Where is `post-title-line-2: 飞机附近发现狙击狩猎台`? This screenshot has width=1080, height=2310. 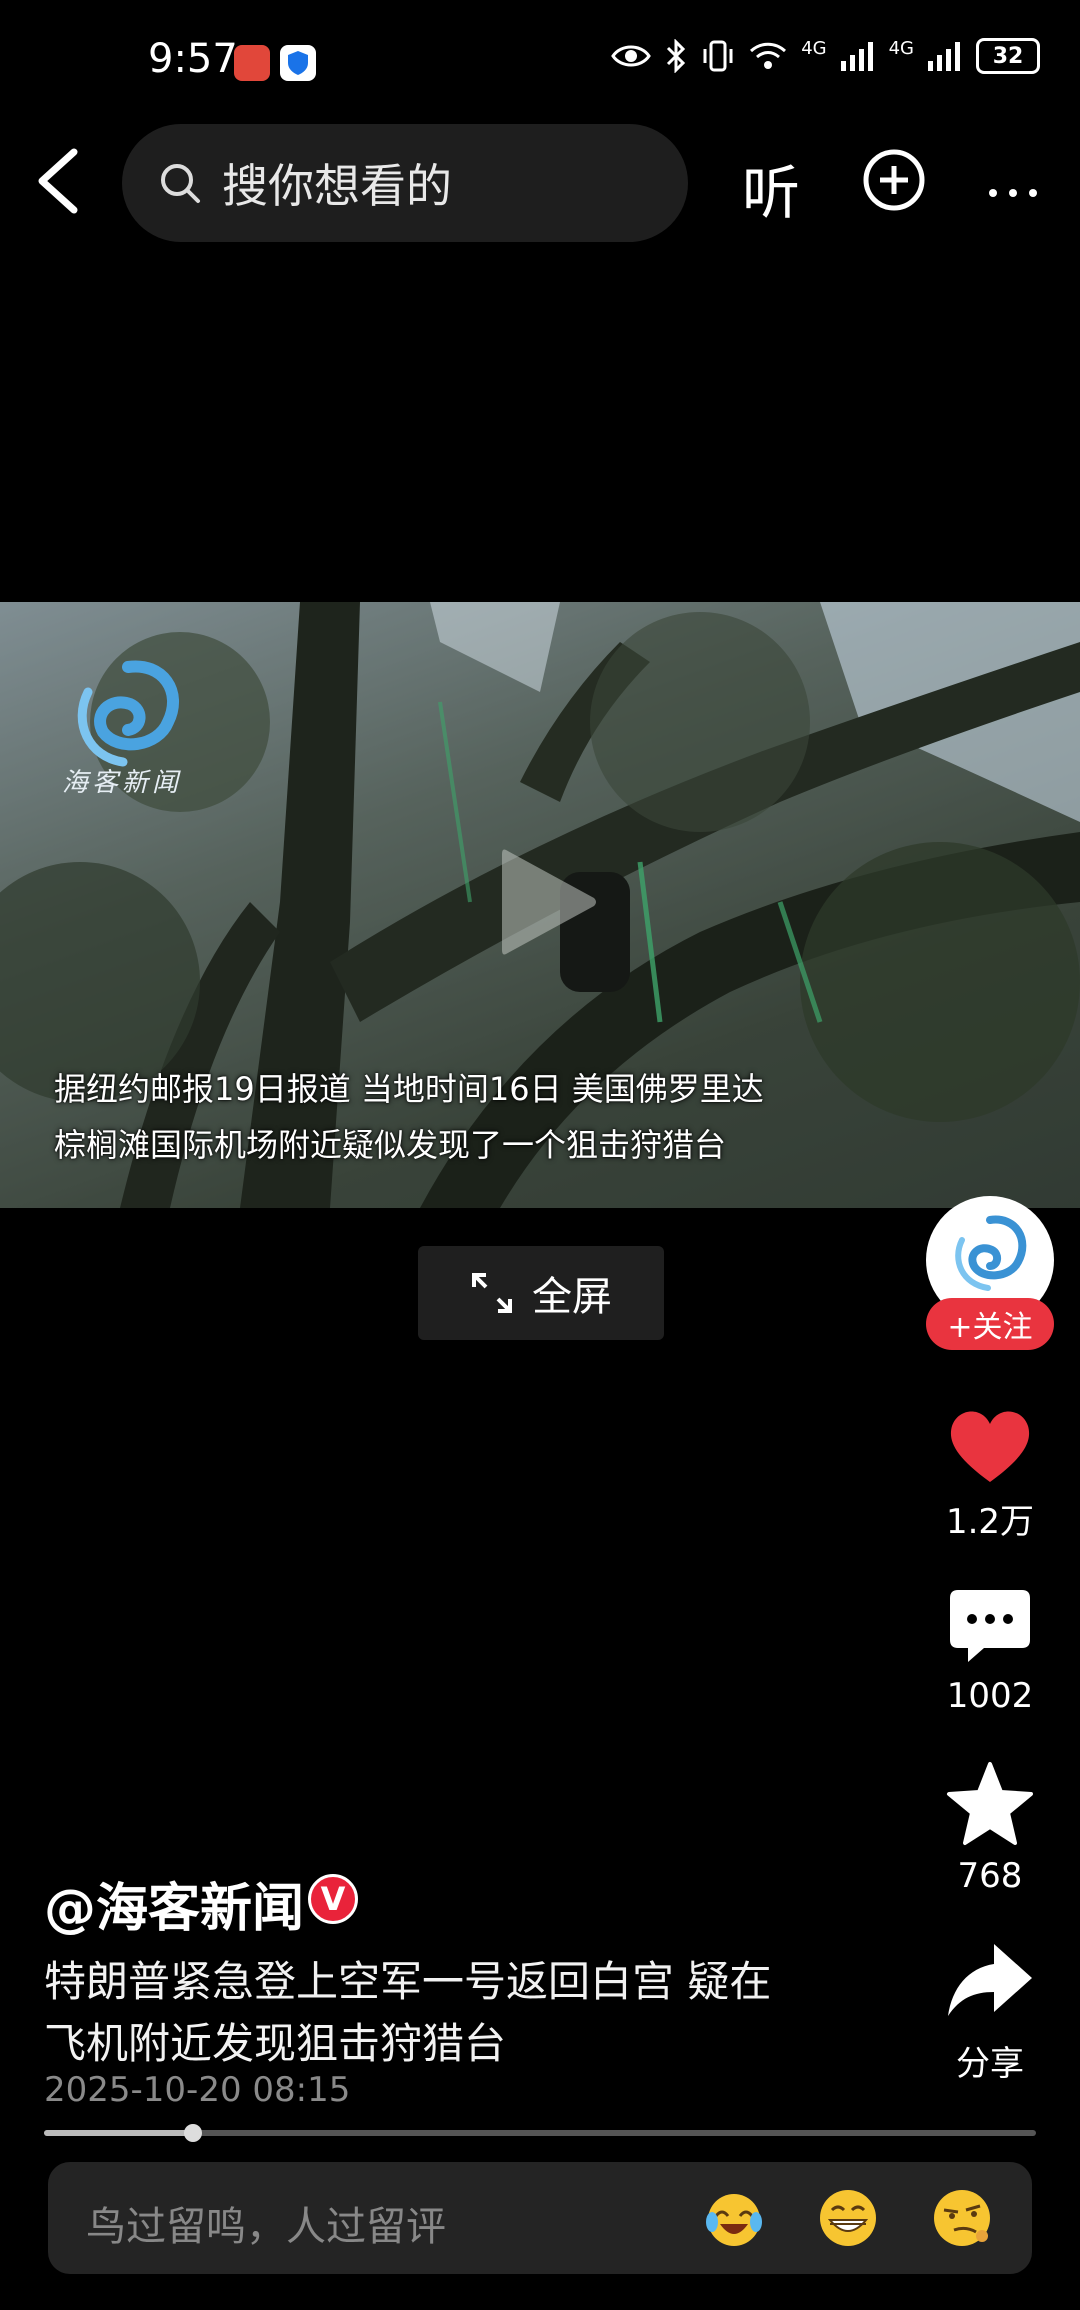 post-title-line-2: 飞机附近发现狙击狩猎台 is located at coordinates (275, 2043).